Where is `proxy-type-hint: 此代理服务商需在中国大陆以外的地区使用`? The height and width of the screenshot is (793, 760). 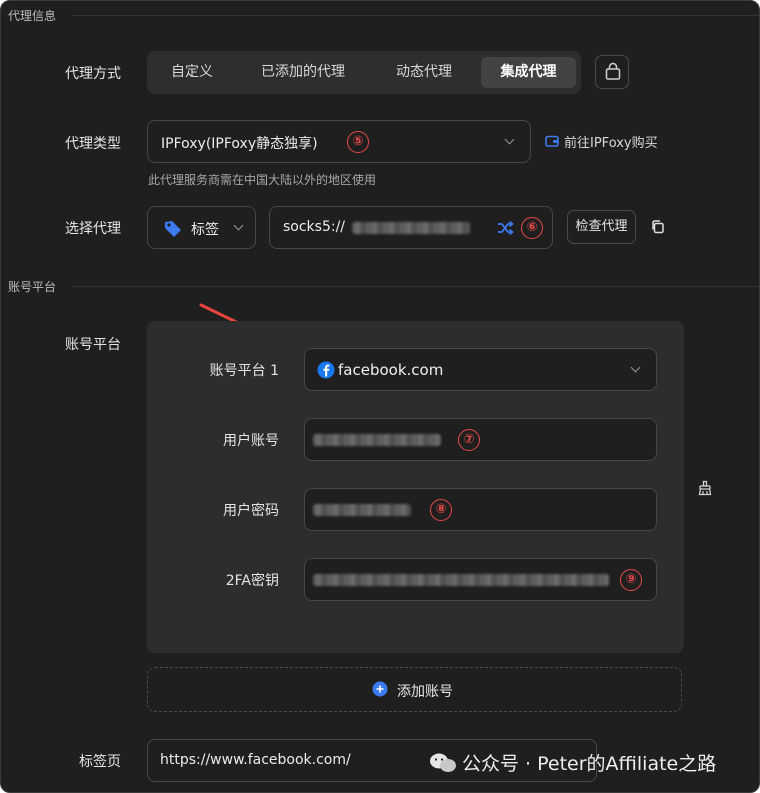
proxy-type-hint: 此代理服务商需在中国大陆以外的地区使用 is located at coordinates (262, 180).